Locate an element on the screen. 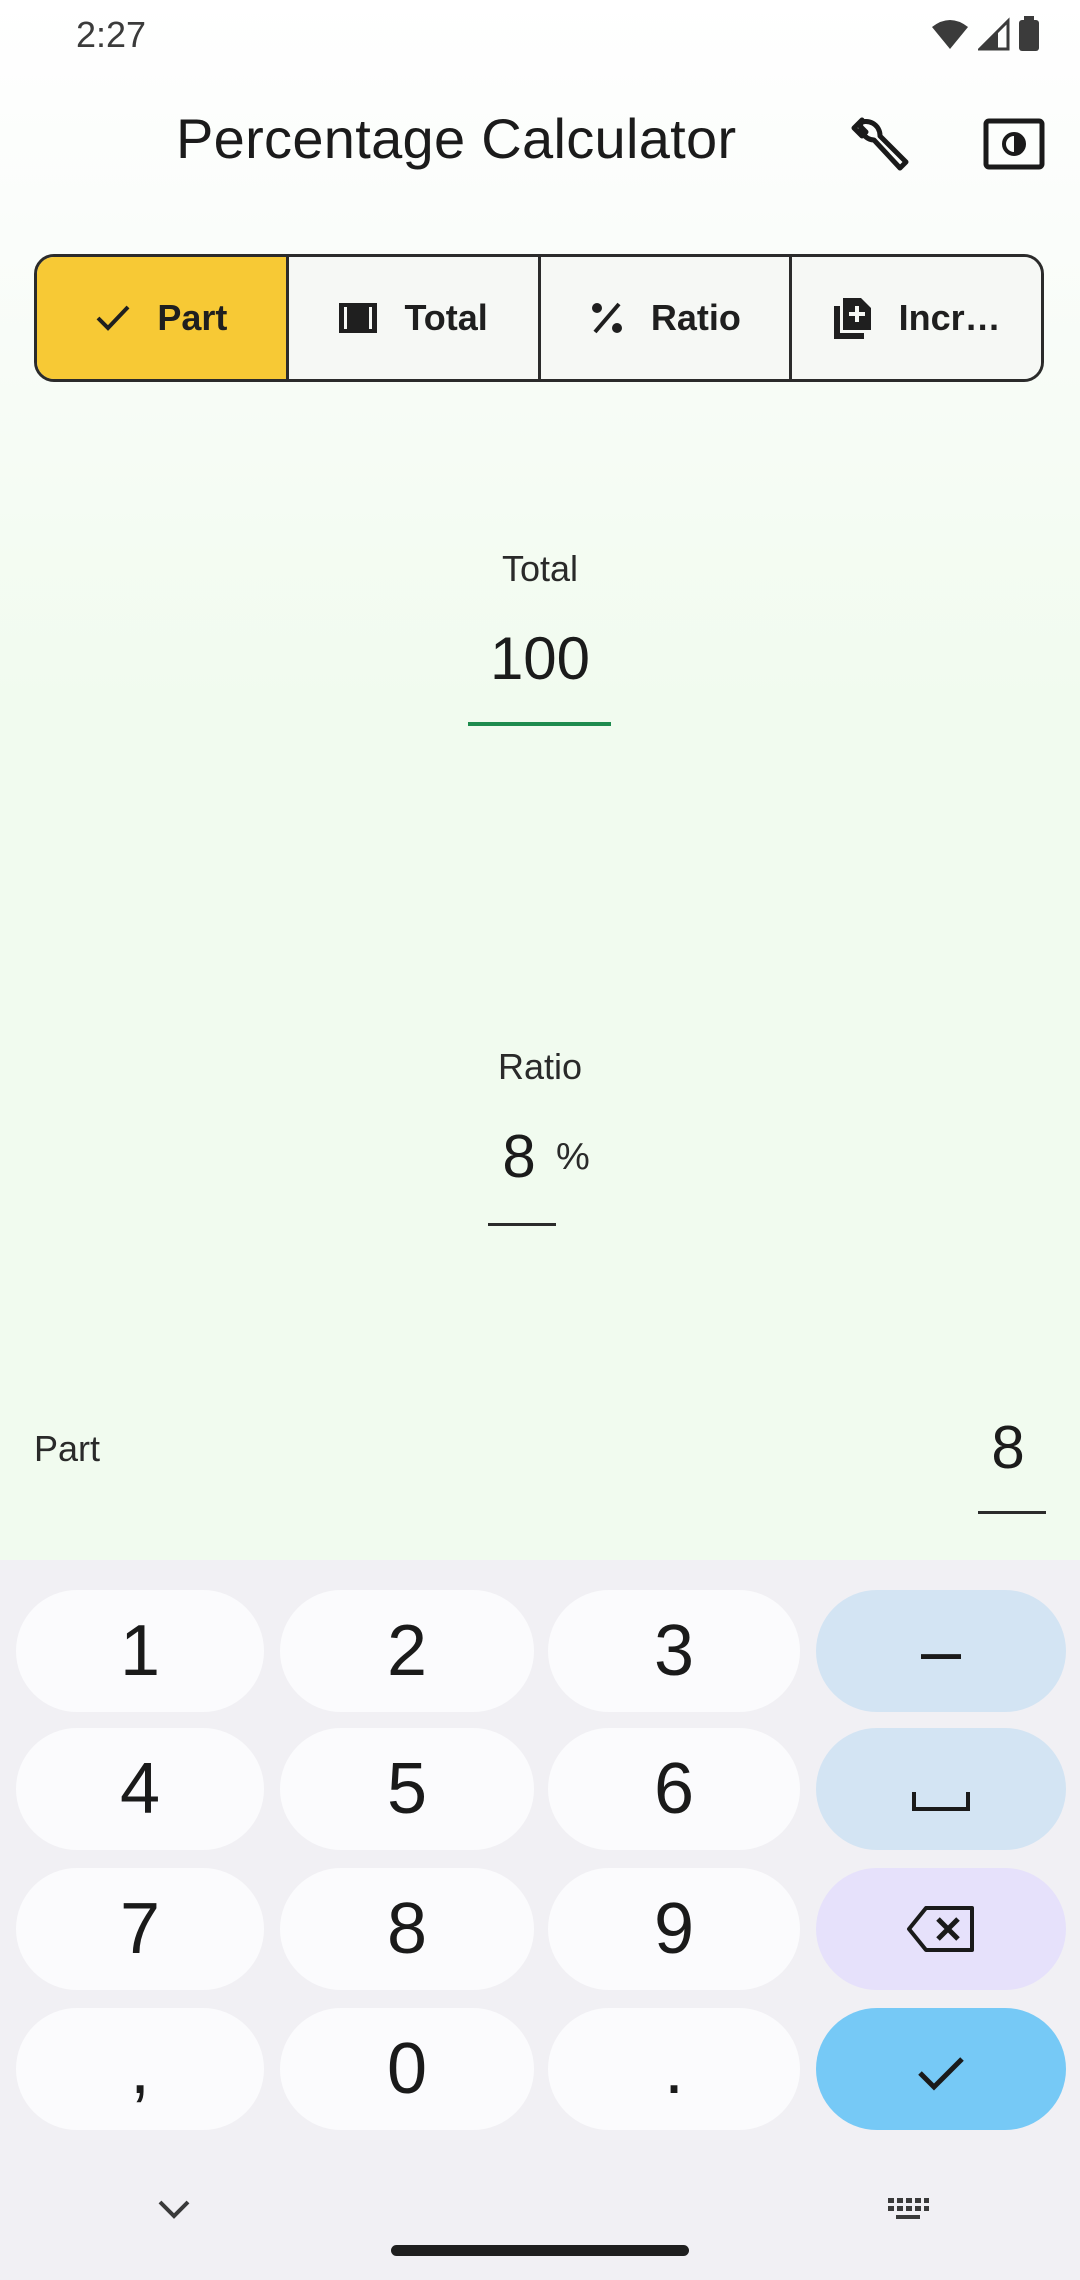 The image size is (1080, 2280). key-7: 7 is located at coordinates (140, 1929).